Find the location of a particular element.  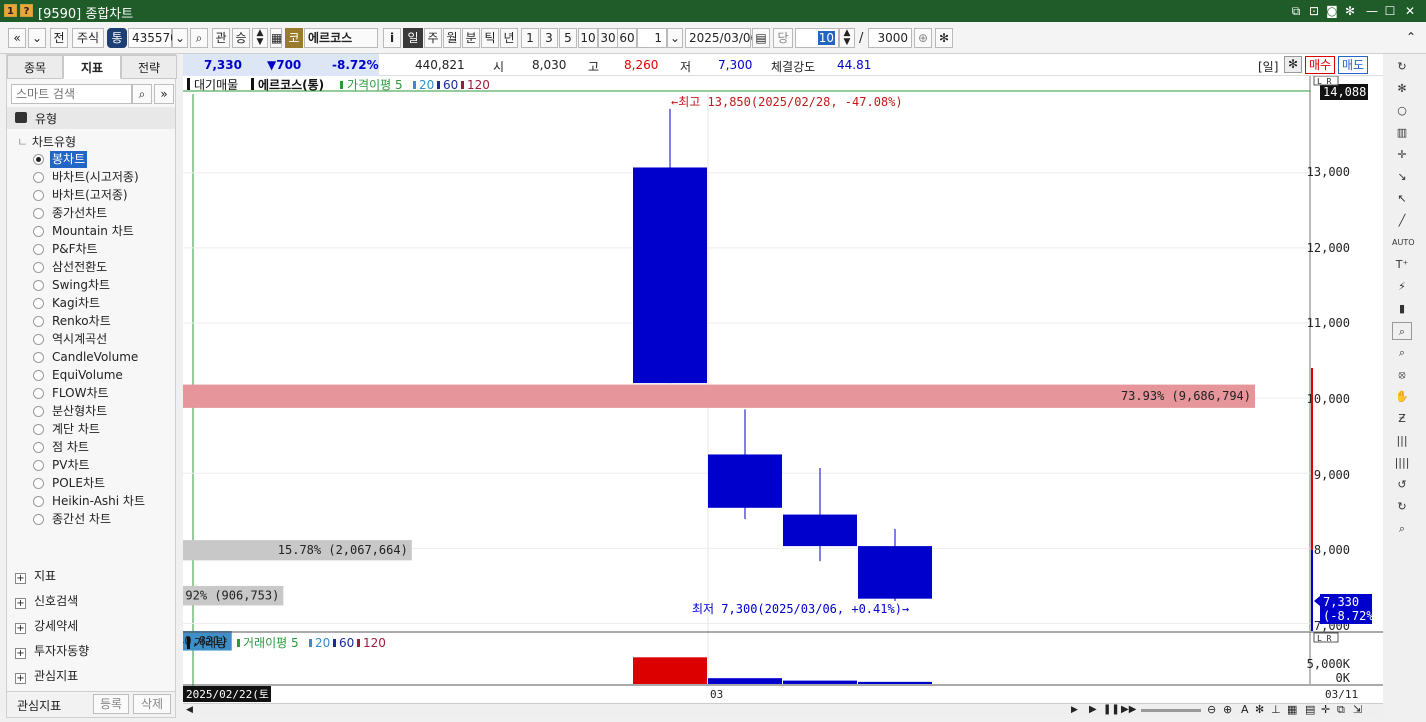

group-signal-search: + 신호검색 is located at coordinates (46, 601).